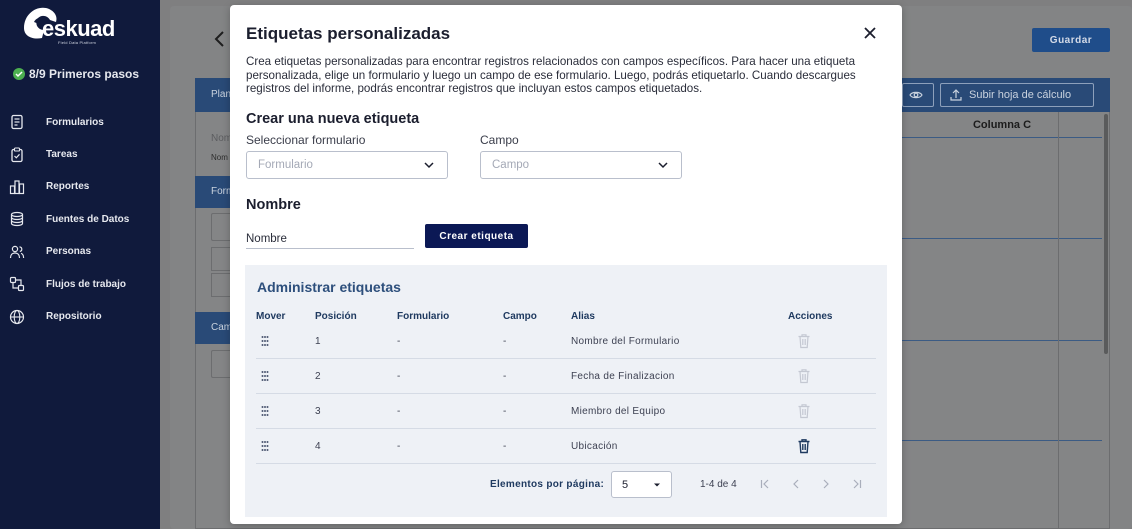 The height and width of the screenshot is (529, 1132). I want to click on chevron-left-icon, so click(796, 484).